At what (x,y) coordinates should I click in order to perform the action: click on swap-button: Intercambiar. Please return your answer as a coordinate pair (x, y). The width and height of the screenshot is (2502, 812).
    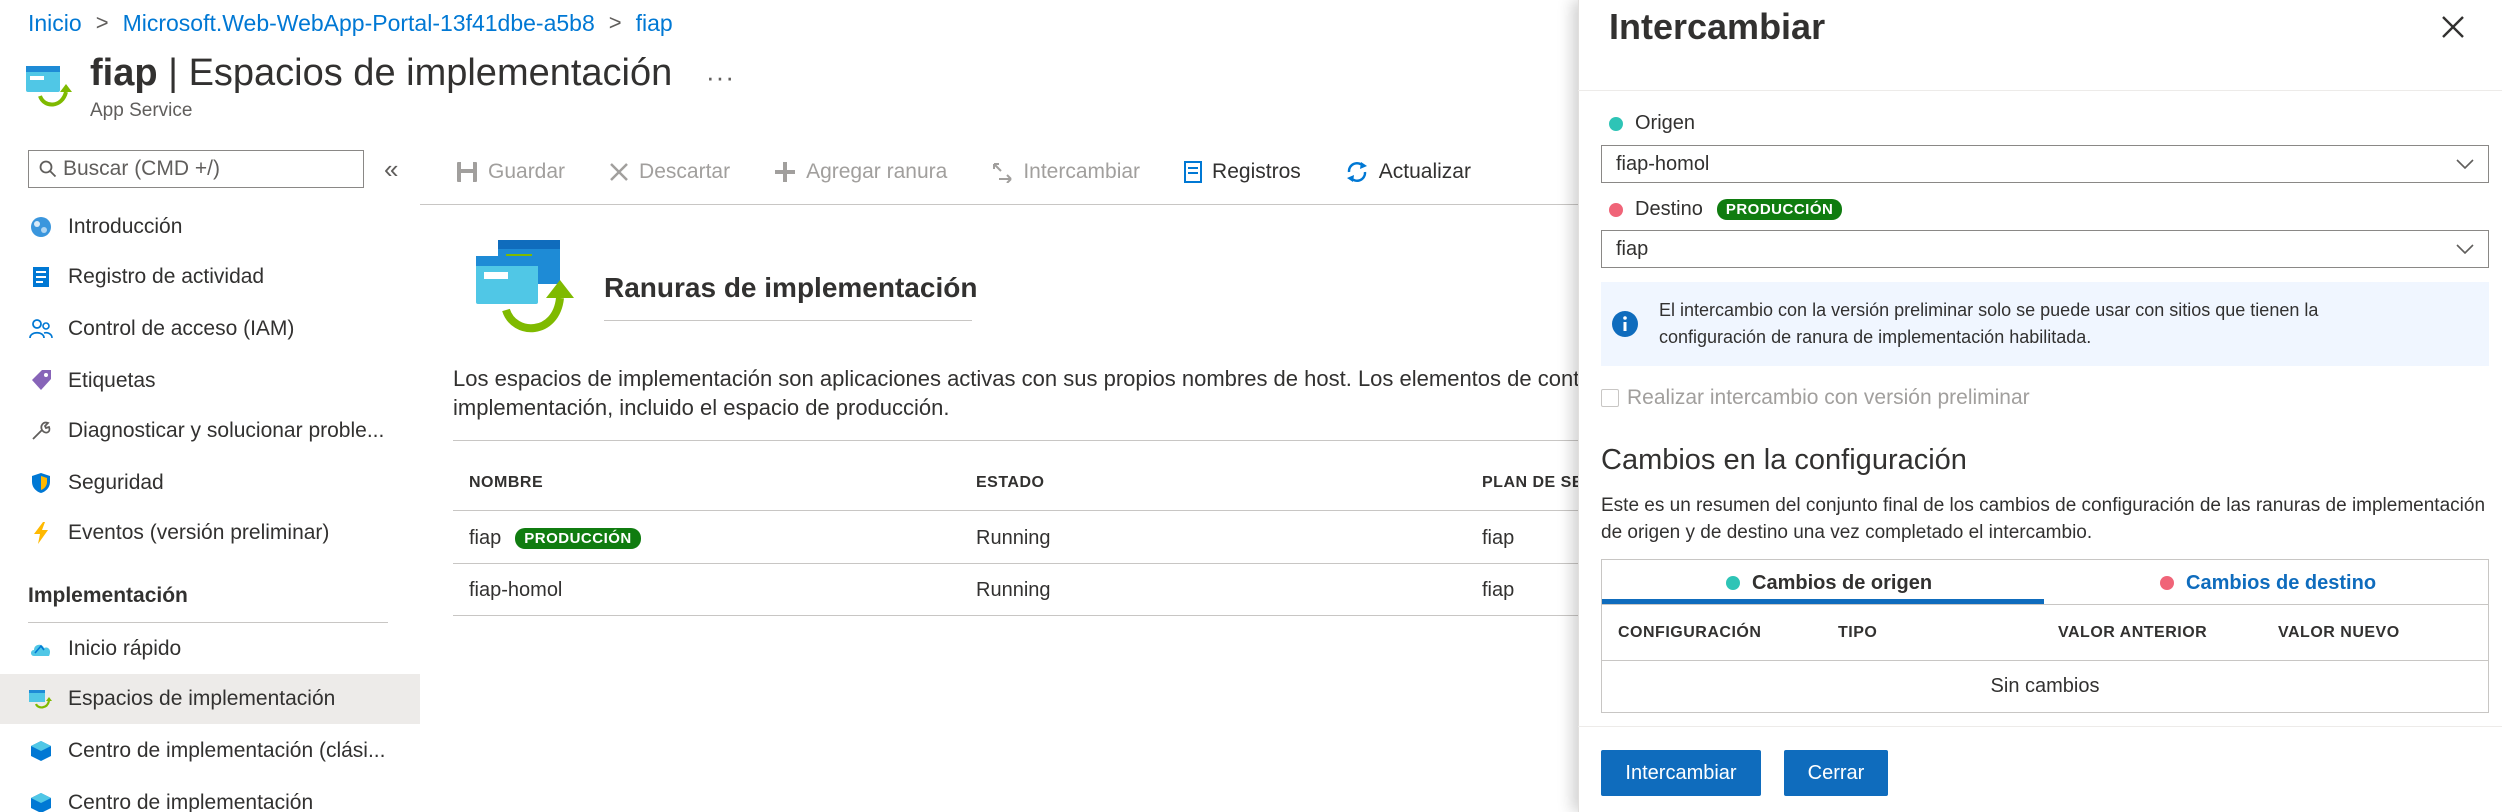
    Looking at the image, I should click on (1065, 172).